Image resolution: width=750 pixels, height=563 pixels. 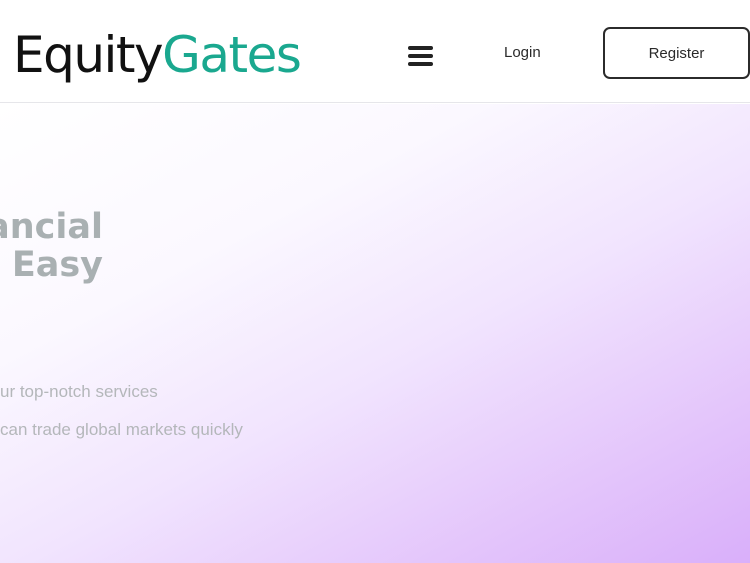 I want to click on logo-text-equity: Equity, so click(x=88, y=55).